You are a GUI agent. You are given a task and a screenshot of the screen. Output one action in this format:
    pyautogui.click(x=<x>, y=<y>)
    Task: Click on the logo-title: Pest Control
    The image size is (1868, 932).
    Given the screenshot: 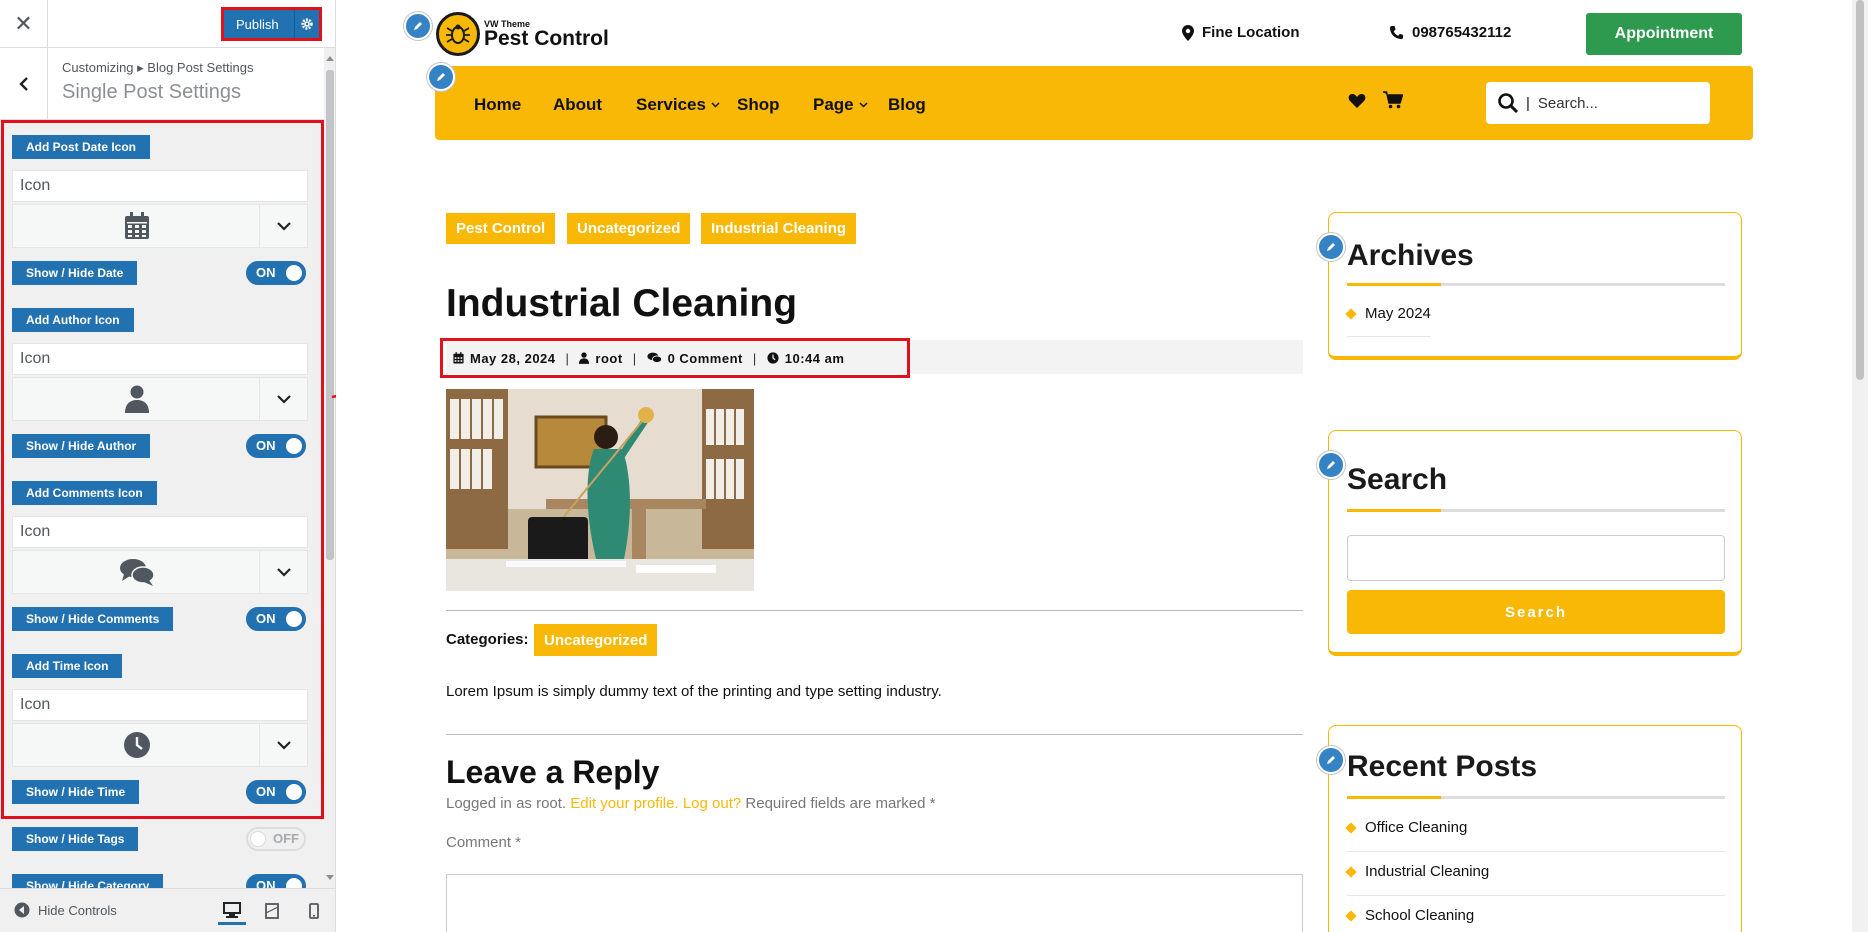 What is the action you would take?
    pyautogui.click(x=546, y=38)
    